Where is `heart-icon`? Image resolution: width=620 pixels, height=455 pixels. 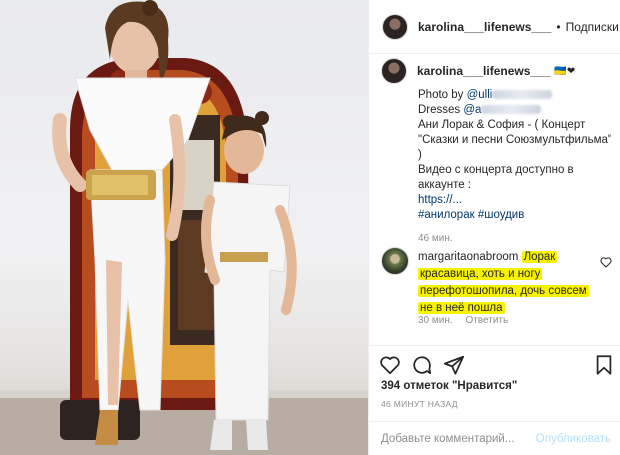 heart-icon is located at coordinates (390, 365).